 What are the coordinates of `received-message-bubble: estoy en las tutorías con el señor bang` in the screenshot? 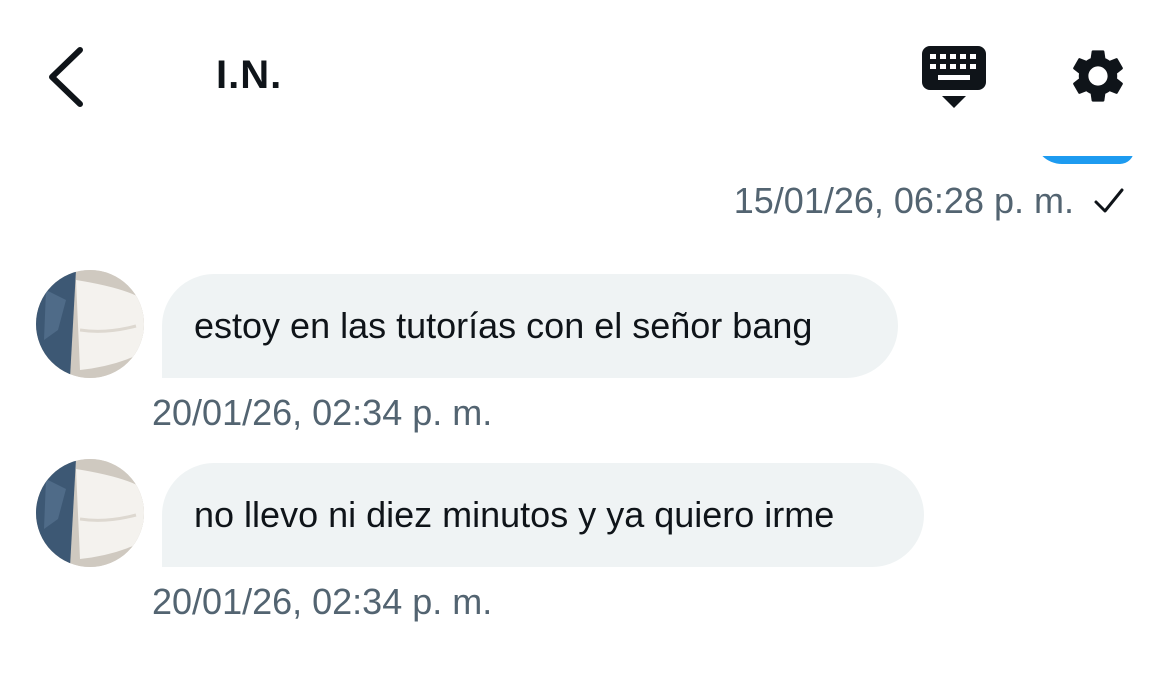 It's located at (530, 326).